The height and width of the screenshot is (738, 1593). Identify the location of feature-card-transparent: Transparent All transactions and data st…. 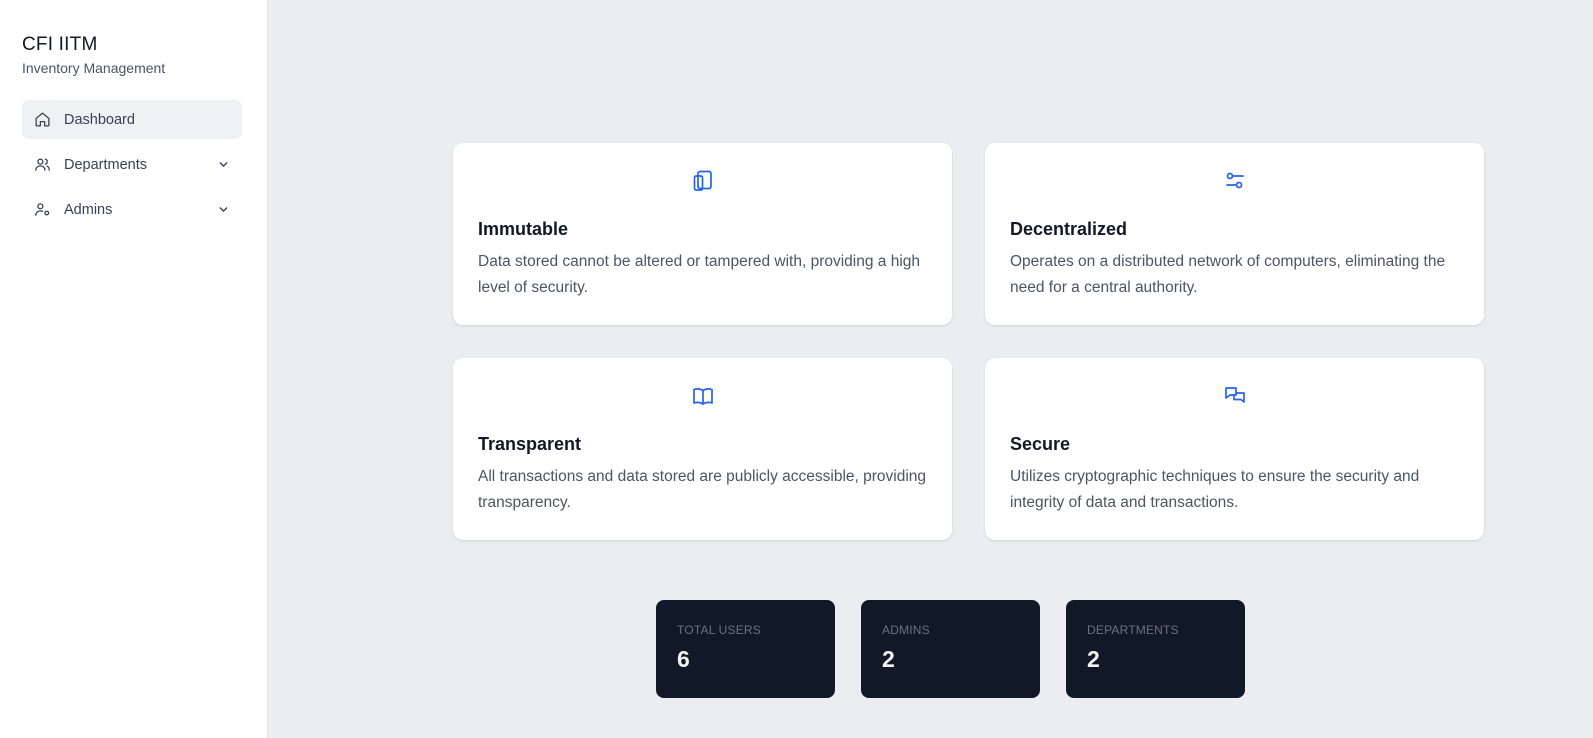
(702, 449).